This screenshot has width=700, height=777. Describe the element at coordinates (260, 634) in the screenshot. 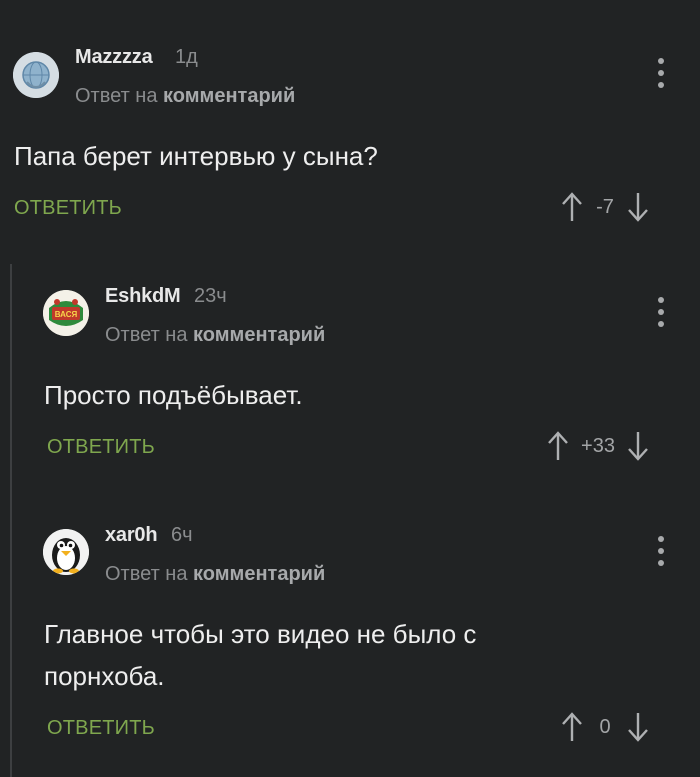

I see `comment-text-line: Главное чтобы это видео не было с` at that location.